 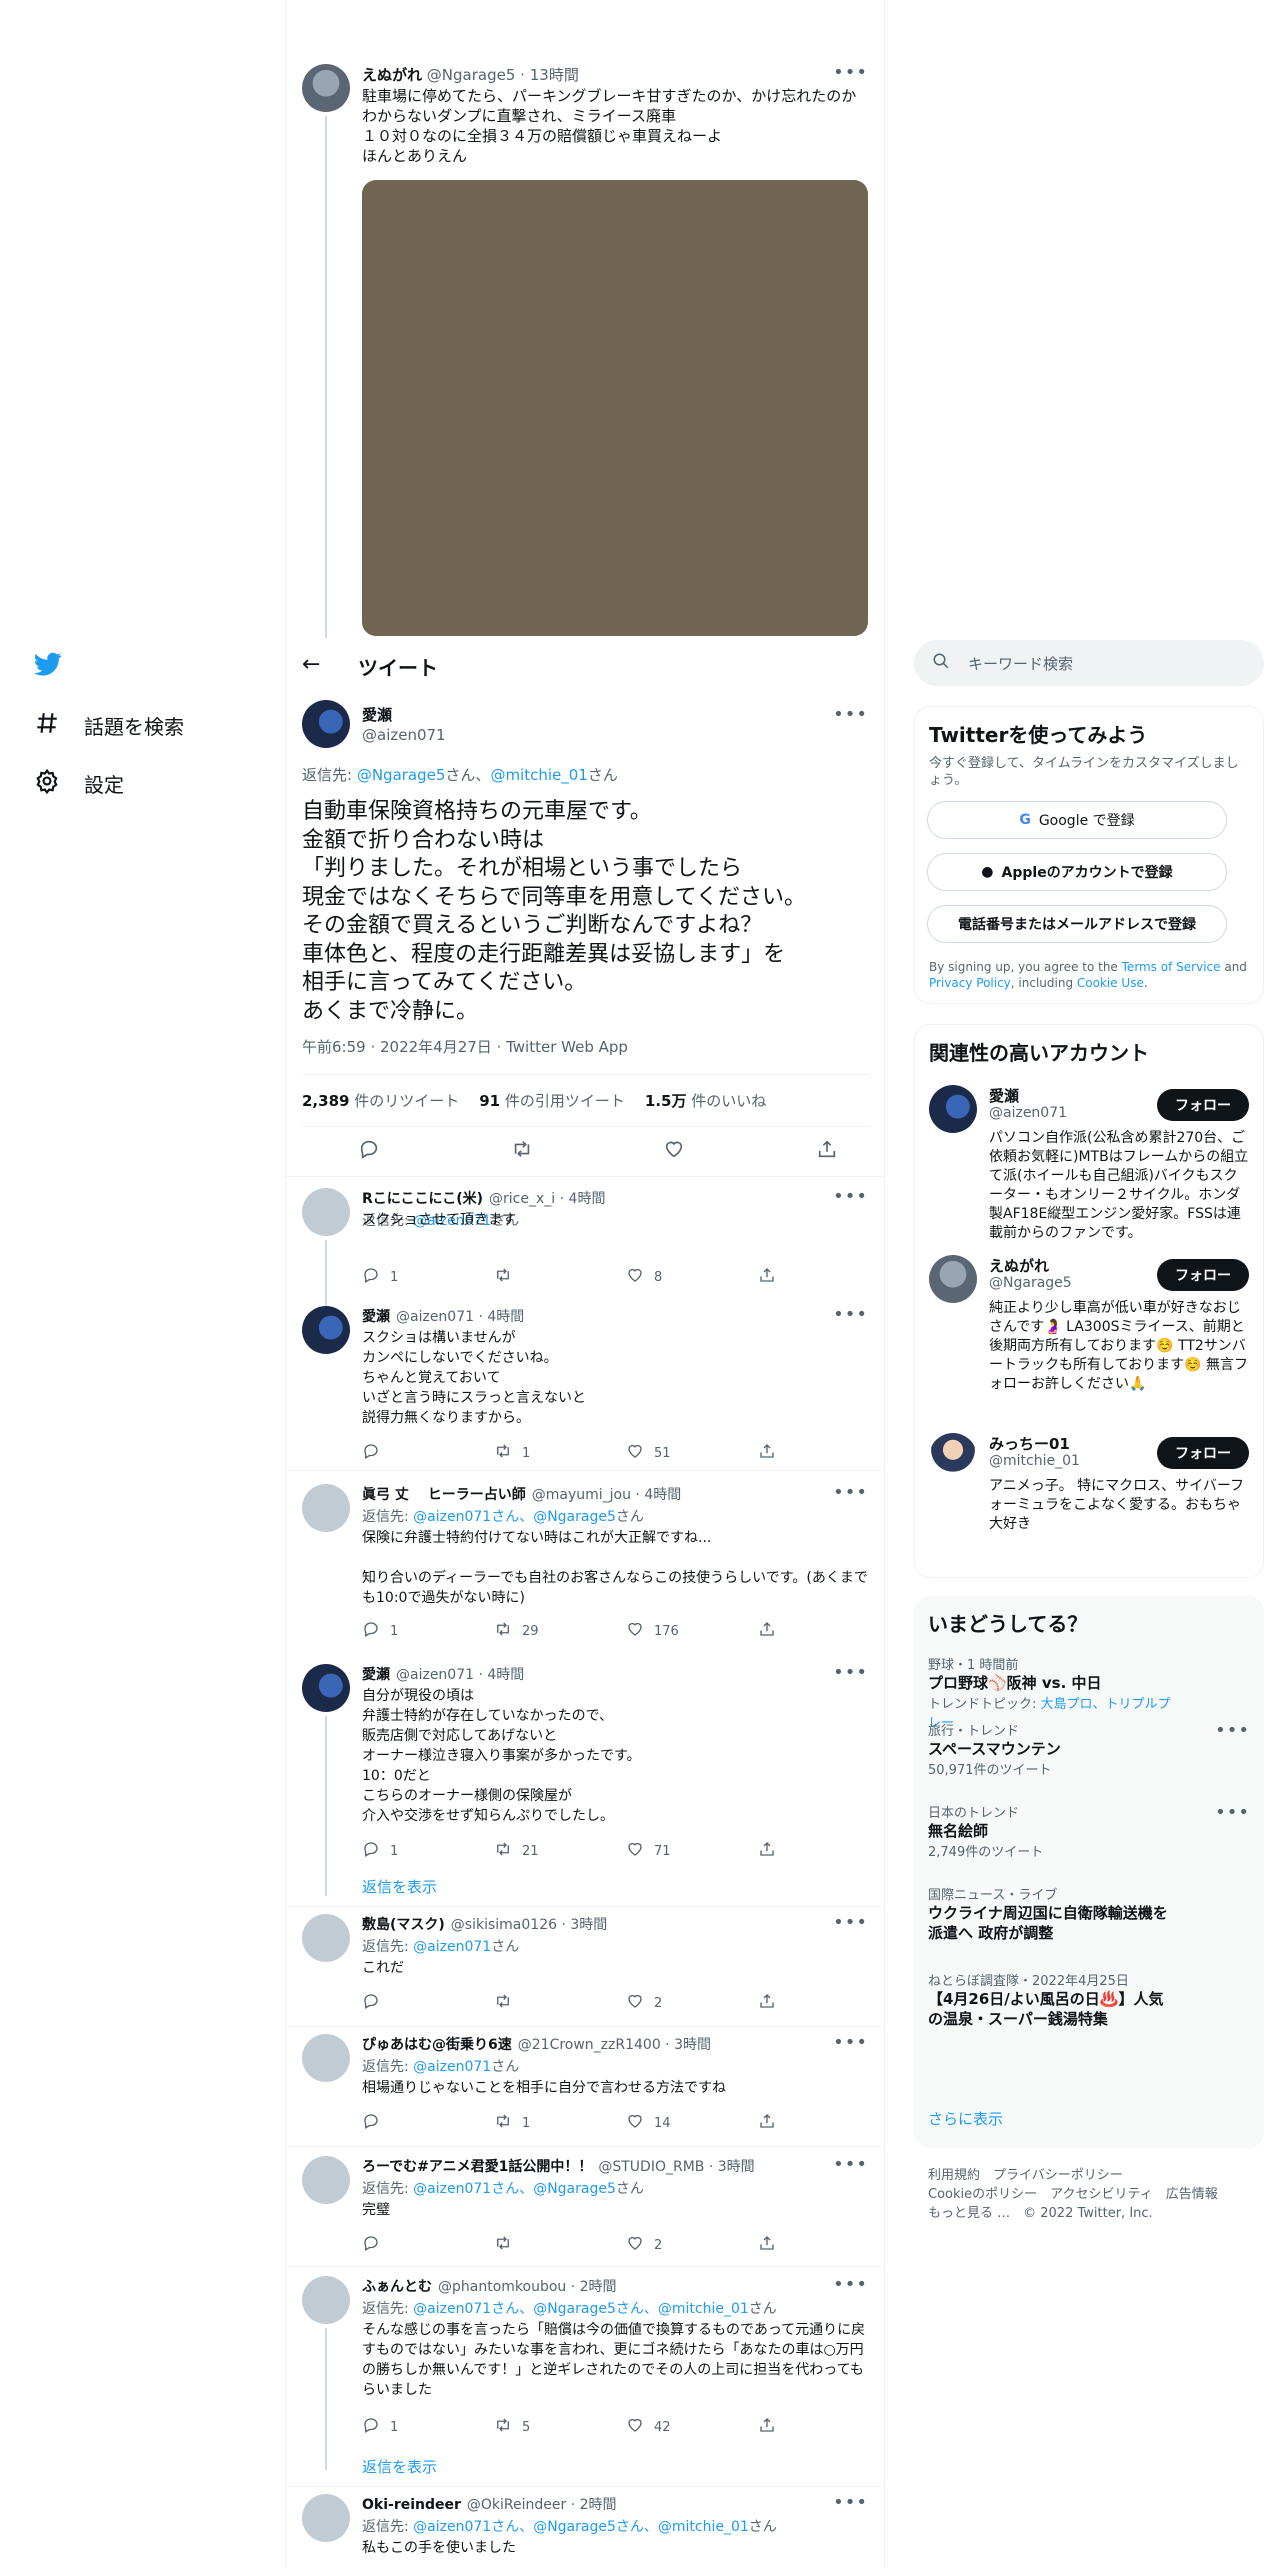 I want to click on trend-item: 日本のトレンド 無名絵師 2,749件のツイート, so click(x=1053, y=1831).